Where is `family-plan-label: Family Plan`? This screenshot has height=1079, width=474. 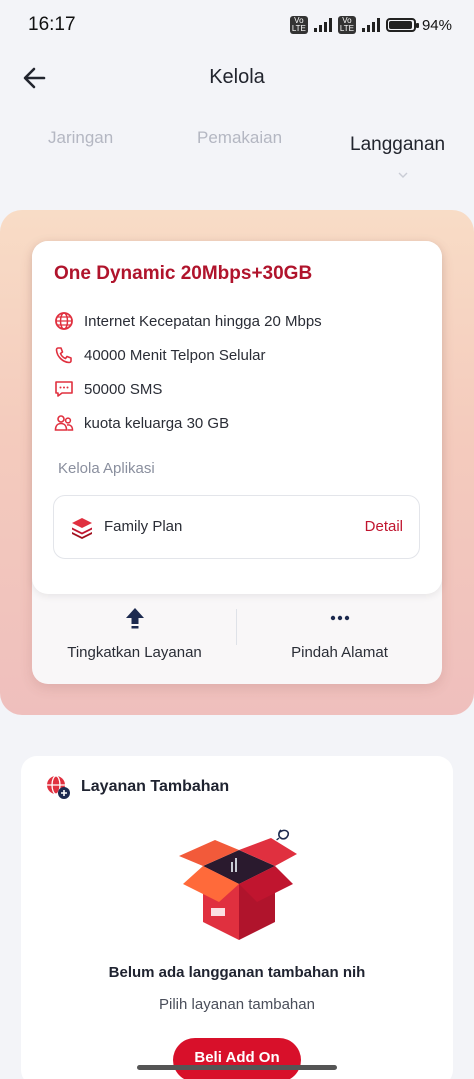
family-plan-label: Family Plan is located at coordinates (143, 526).